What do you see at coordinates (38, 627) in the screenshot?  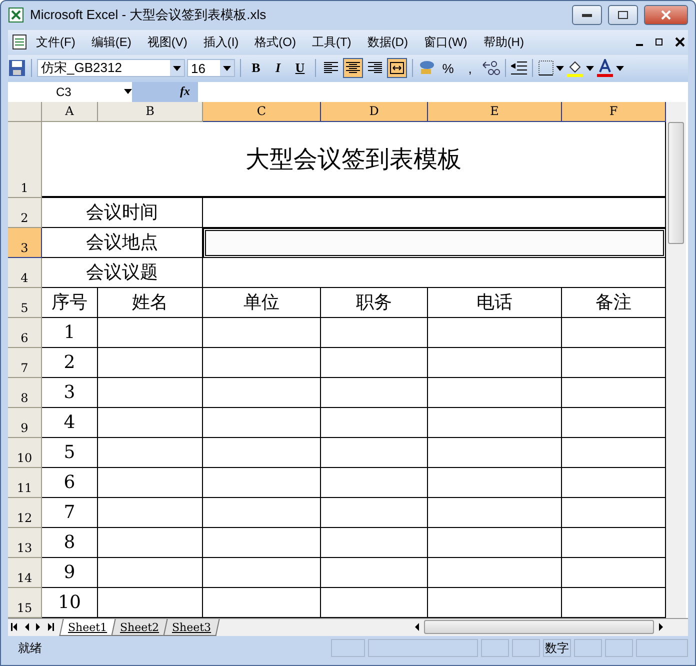 I see `next-sheet-icon` at bounding box center [38, 627].